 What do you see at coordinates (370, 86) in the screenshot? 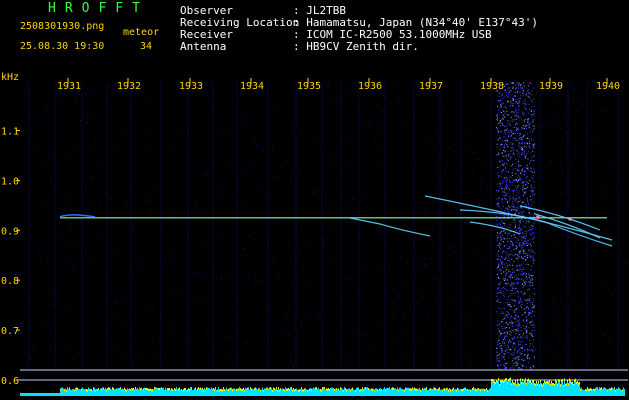
I see `x-tick-label: 1936` at bounding box center [370, 86].